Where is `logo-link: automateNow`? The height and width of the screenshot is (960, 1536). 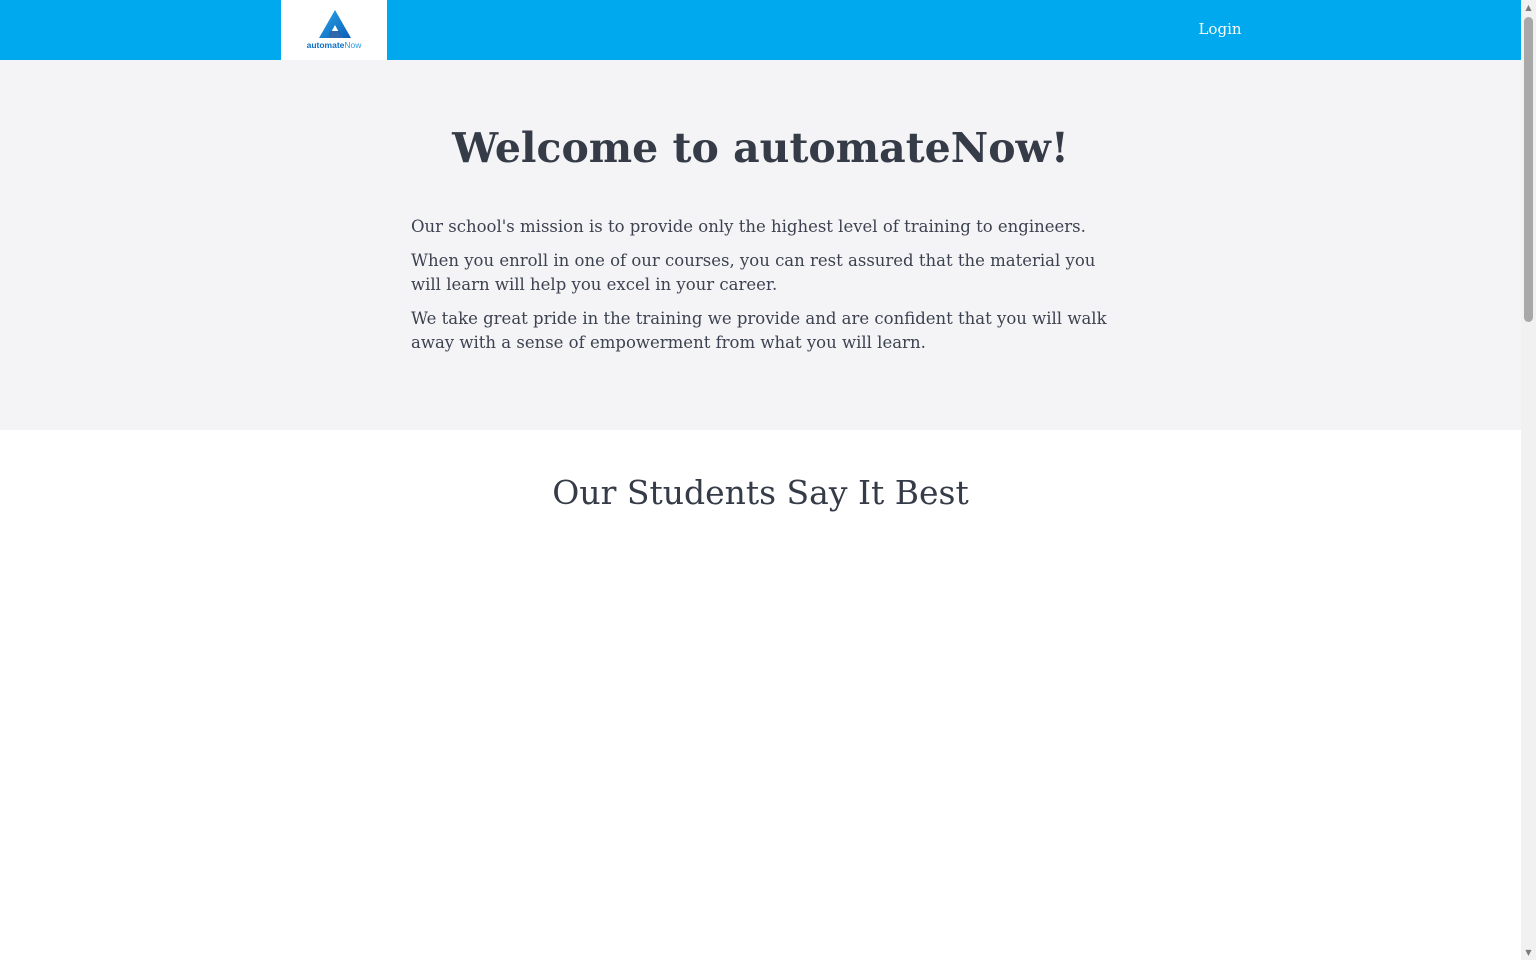 logo-link: automateNow is located at coordinates (334, 30).